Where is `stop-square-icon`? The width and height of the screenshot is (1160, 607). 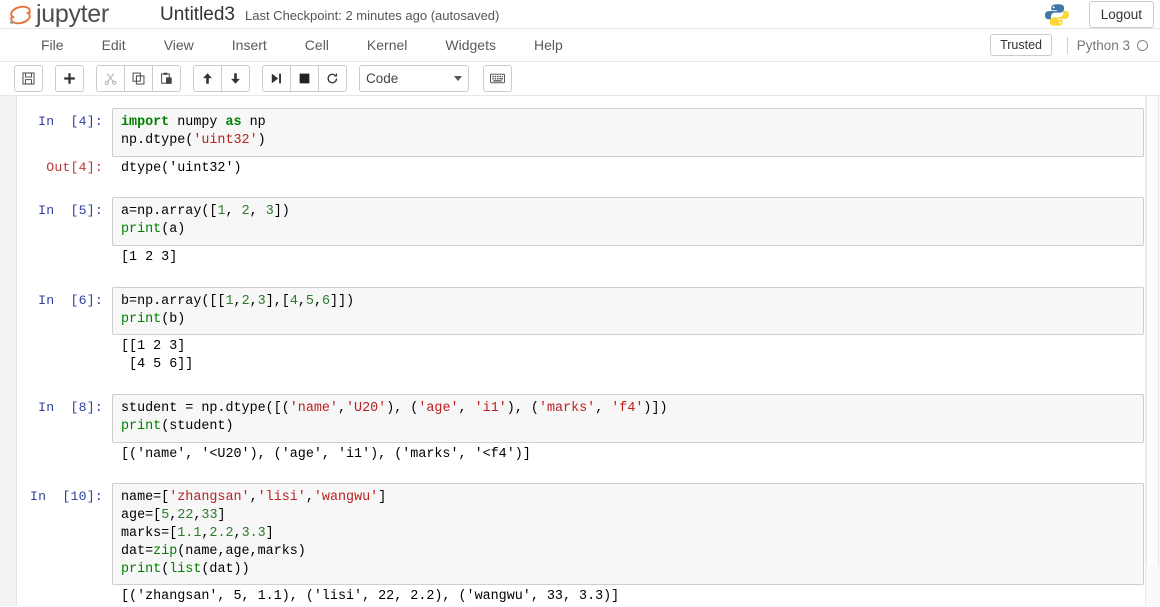
stop-square-icon is located at coordinates (304, 78).